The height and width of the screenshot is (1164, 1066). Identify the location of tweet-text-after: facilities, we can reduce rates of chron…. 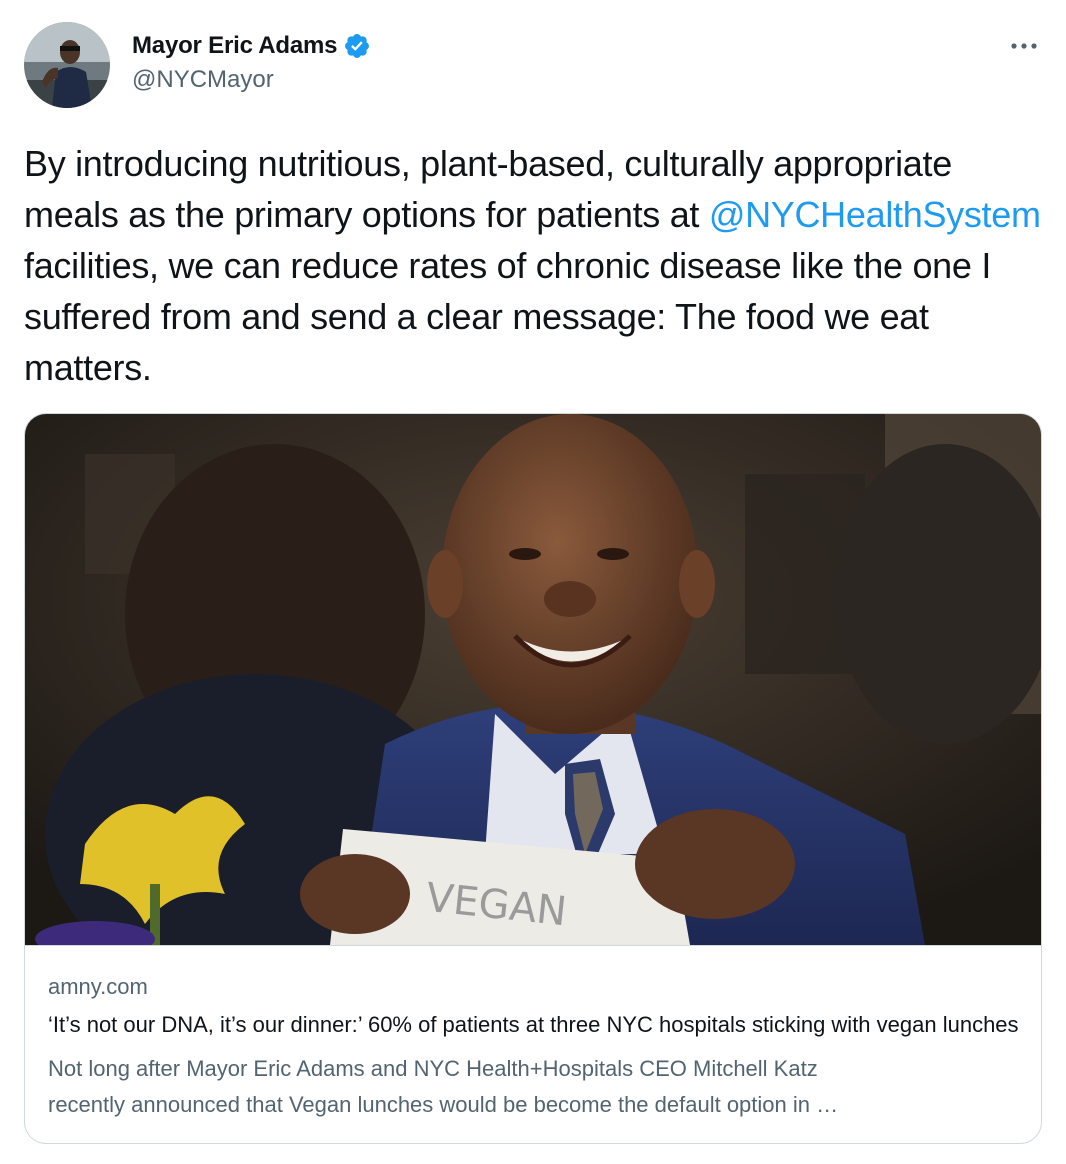
(508, 316).